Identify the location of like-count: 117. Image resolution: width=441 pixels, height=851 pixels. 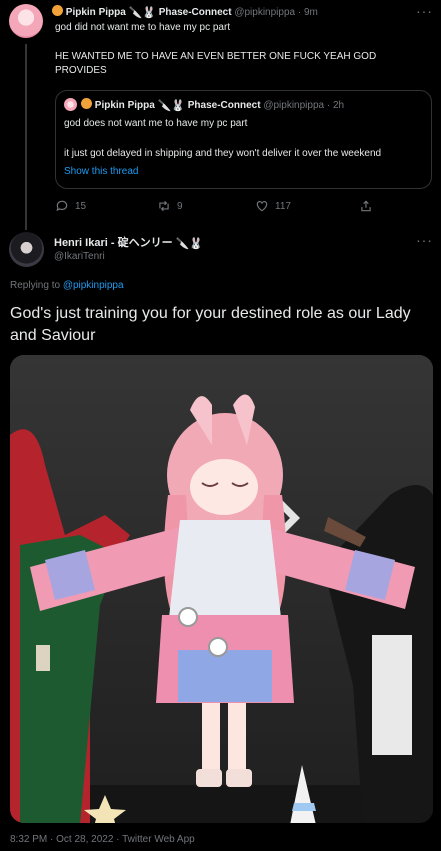
(283, 206).